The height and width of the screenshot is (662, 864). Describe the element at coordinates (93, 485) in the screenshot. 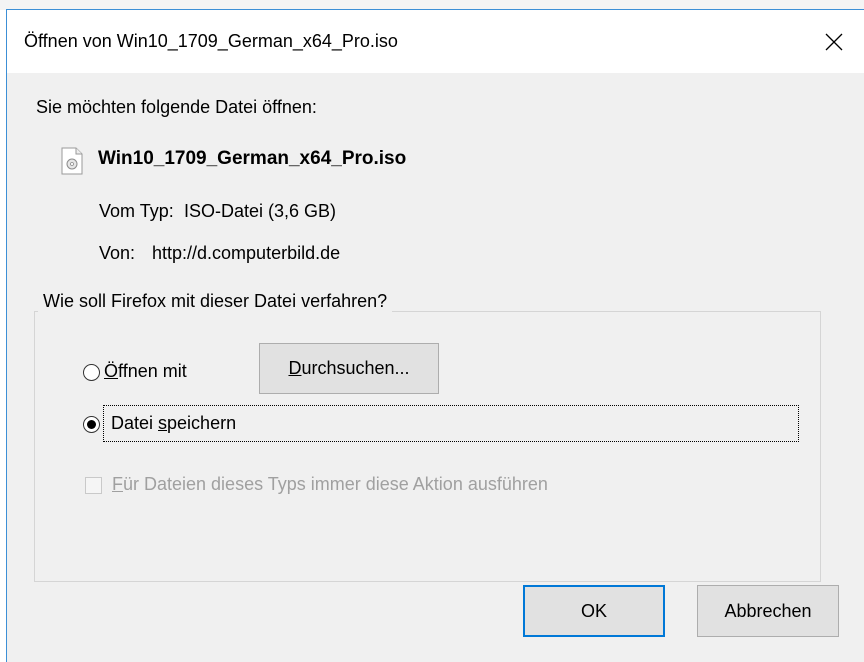

I see `always-action-checkbox` at that location.